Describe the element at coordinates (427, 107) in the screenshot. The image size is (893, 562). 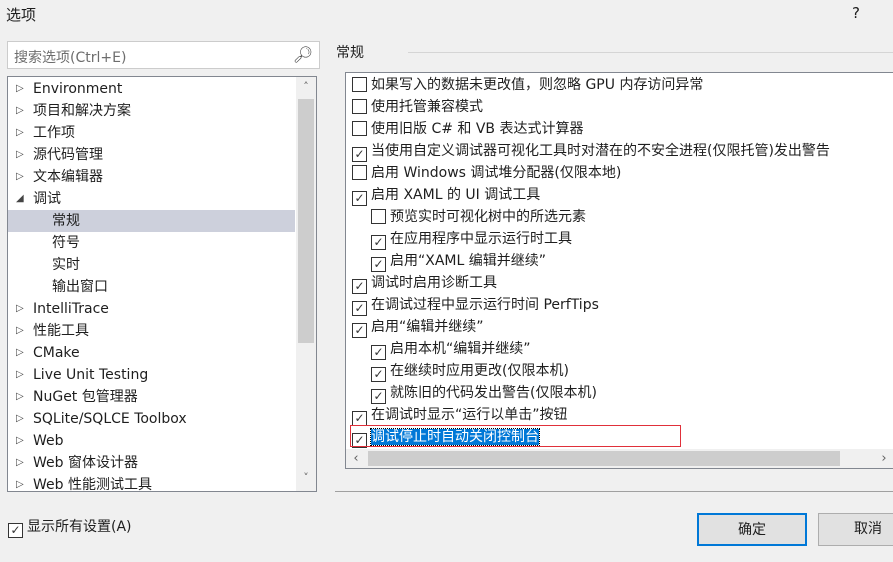
I see `option-label: 使用托管兼容模式` at that location.